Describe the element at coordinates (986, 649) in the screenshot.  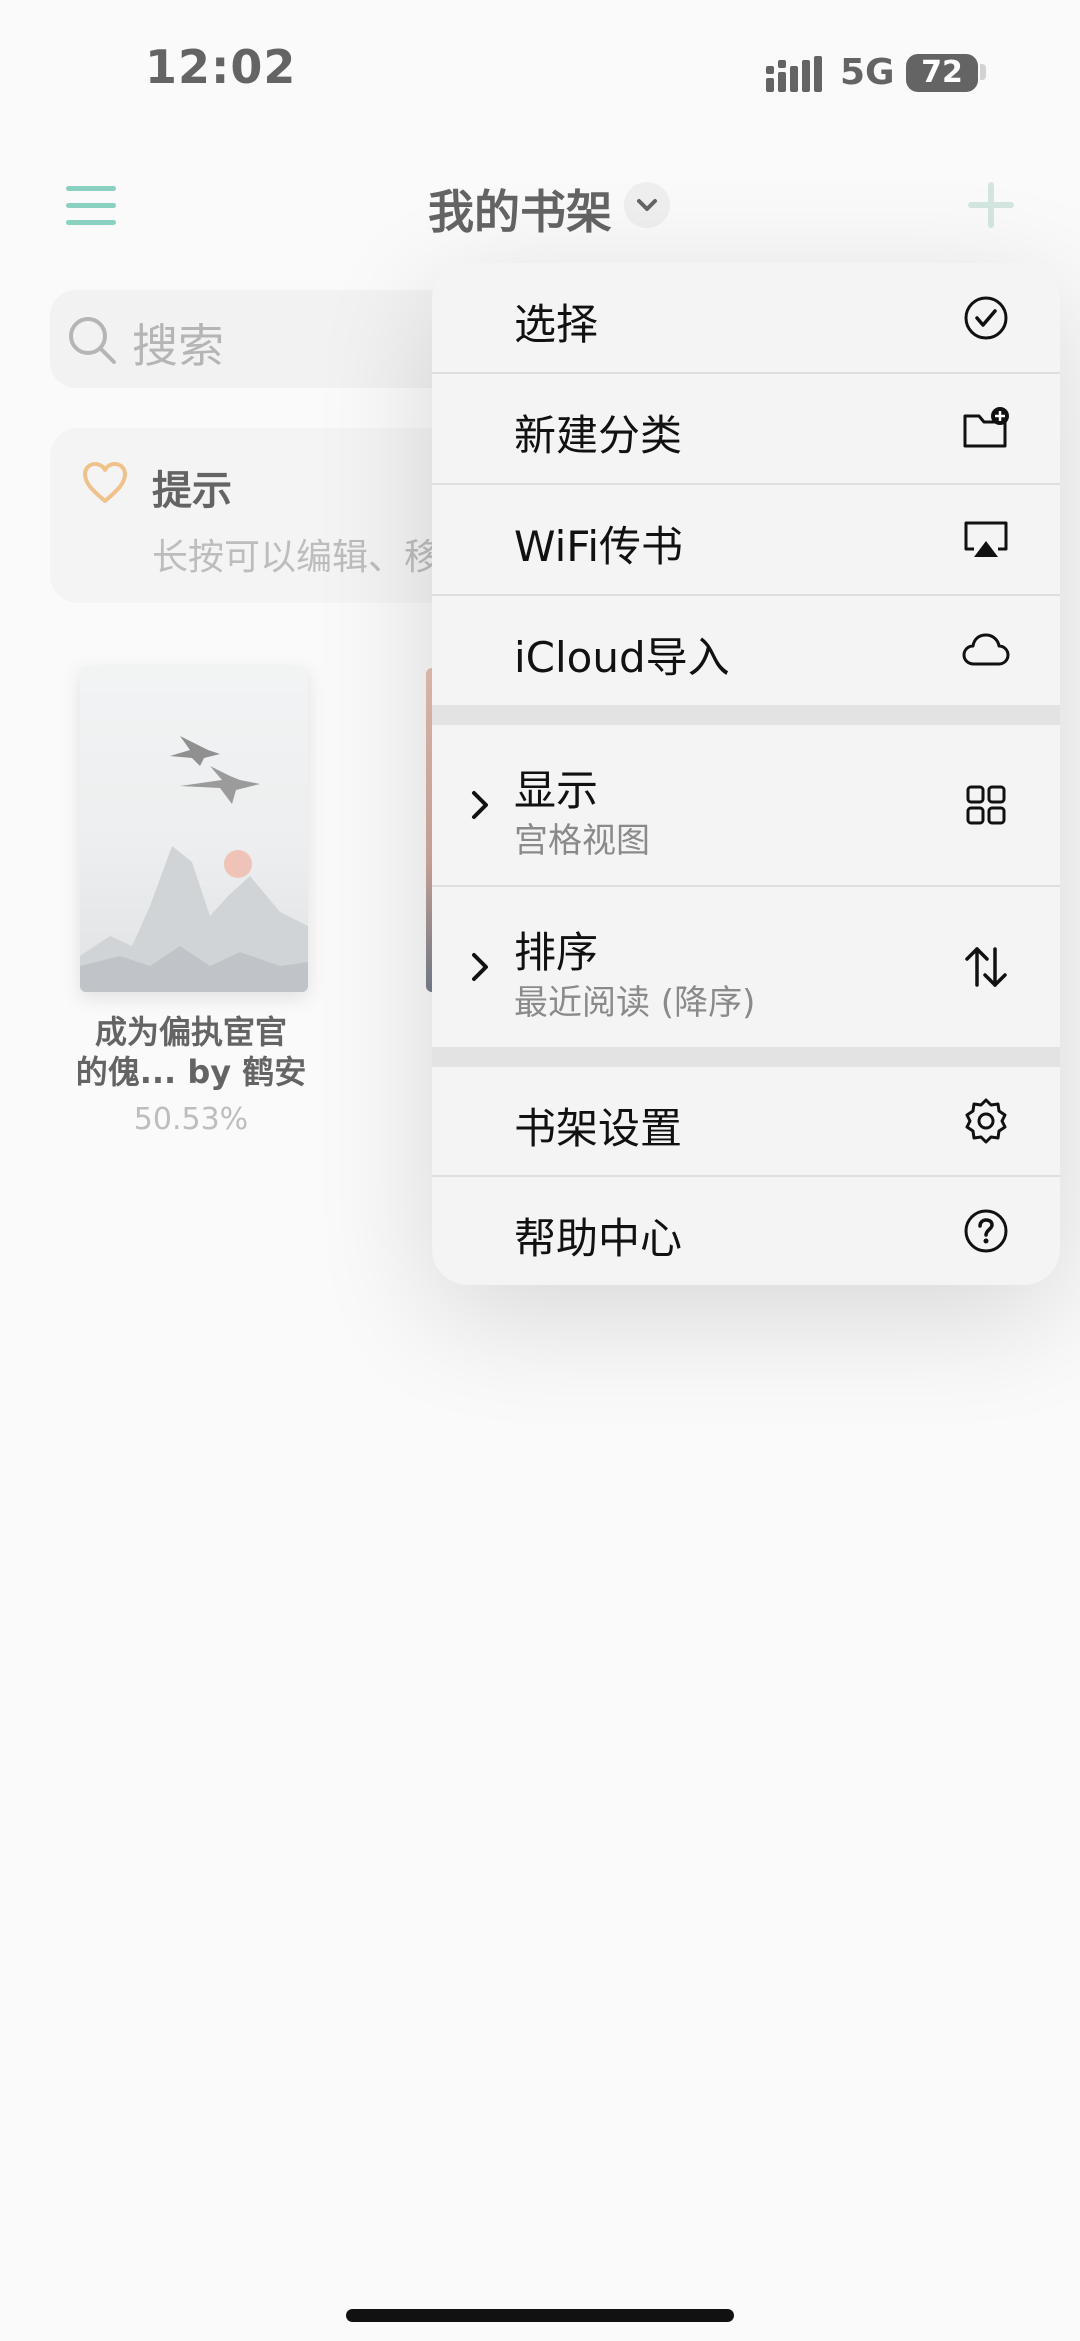
I see `cloud-icon` at that location.